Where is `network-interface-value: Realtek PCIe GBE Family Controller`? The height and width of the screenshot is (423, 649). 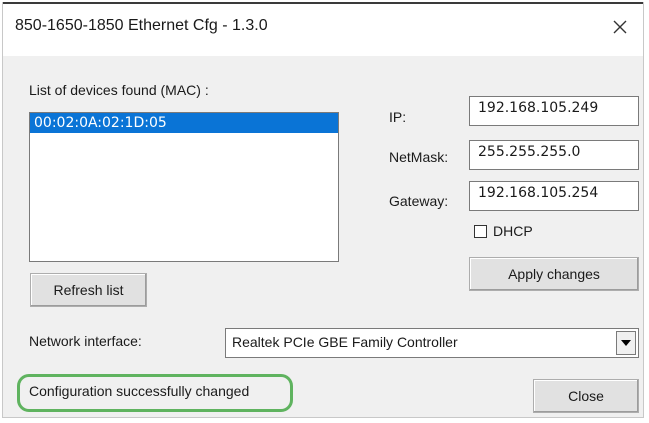 network-interface-value: Realtek PCIe GBE Family Controller is located at coordinates (345, 342).